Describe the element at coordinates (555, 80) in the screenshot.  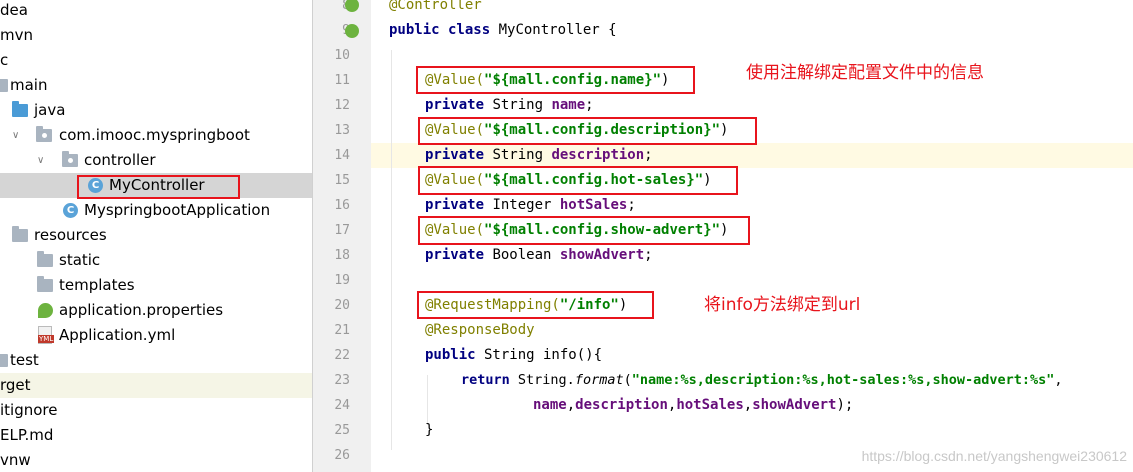
I see `highlight-box-value-name` at that location.